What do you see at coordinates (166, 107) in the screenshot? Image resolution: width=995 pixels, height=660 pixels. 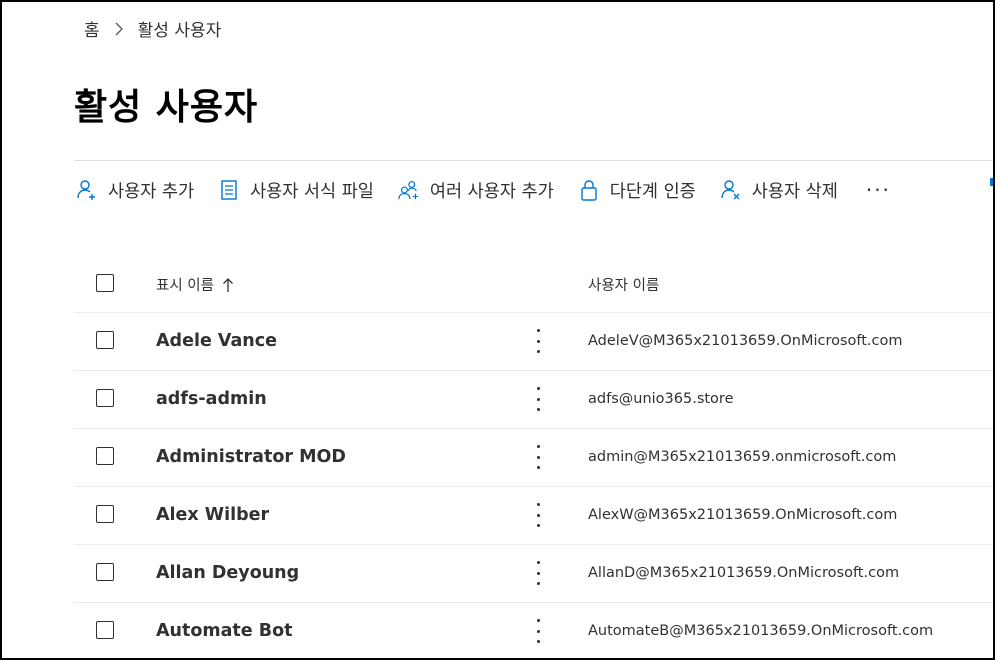 I see `page-title: 활성 사용자` at bounding box center [166, 107].